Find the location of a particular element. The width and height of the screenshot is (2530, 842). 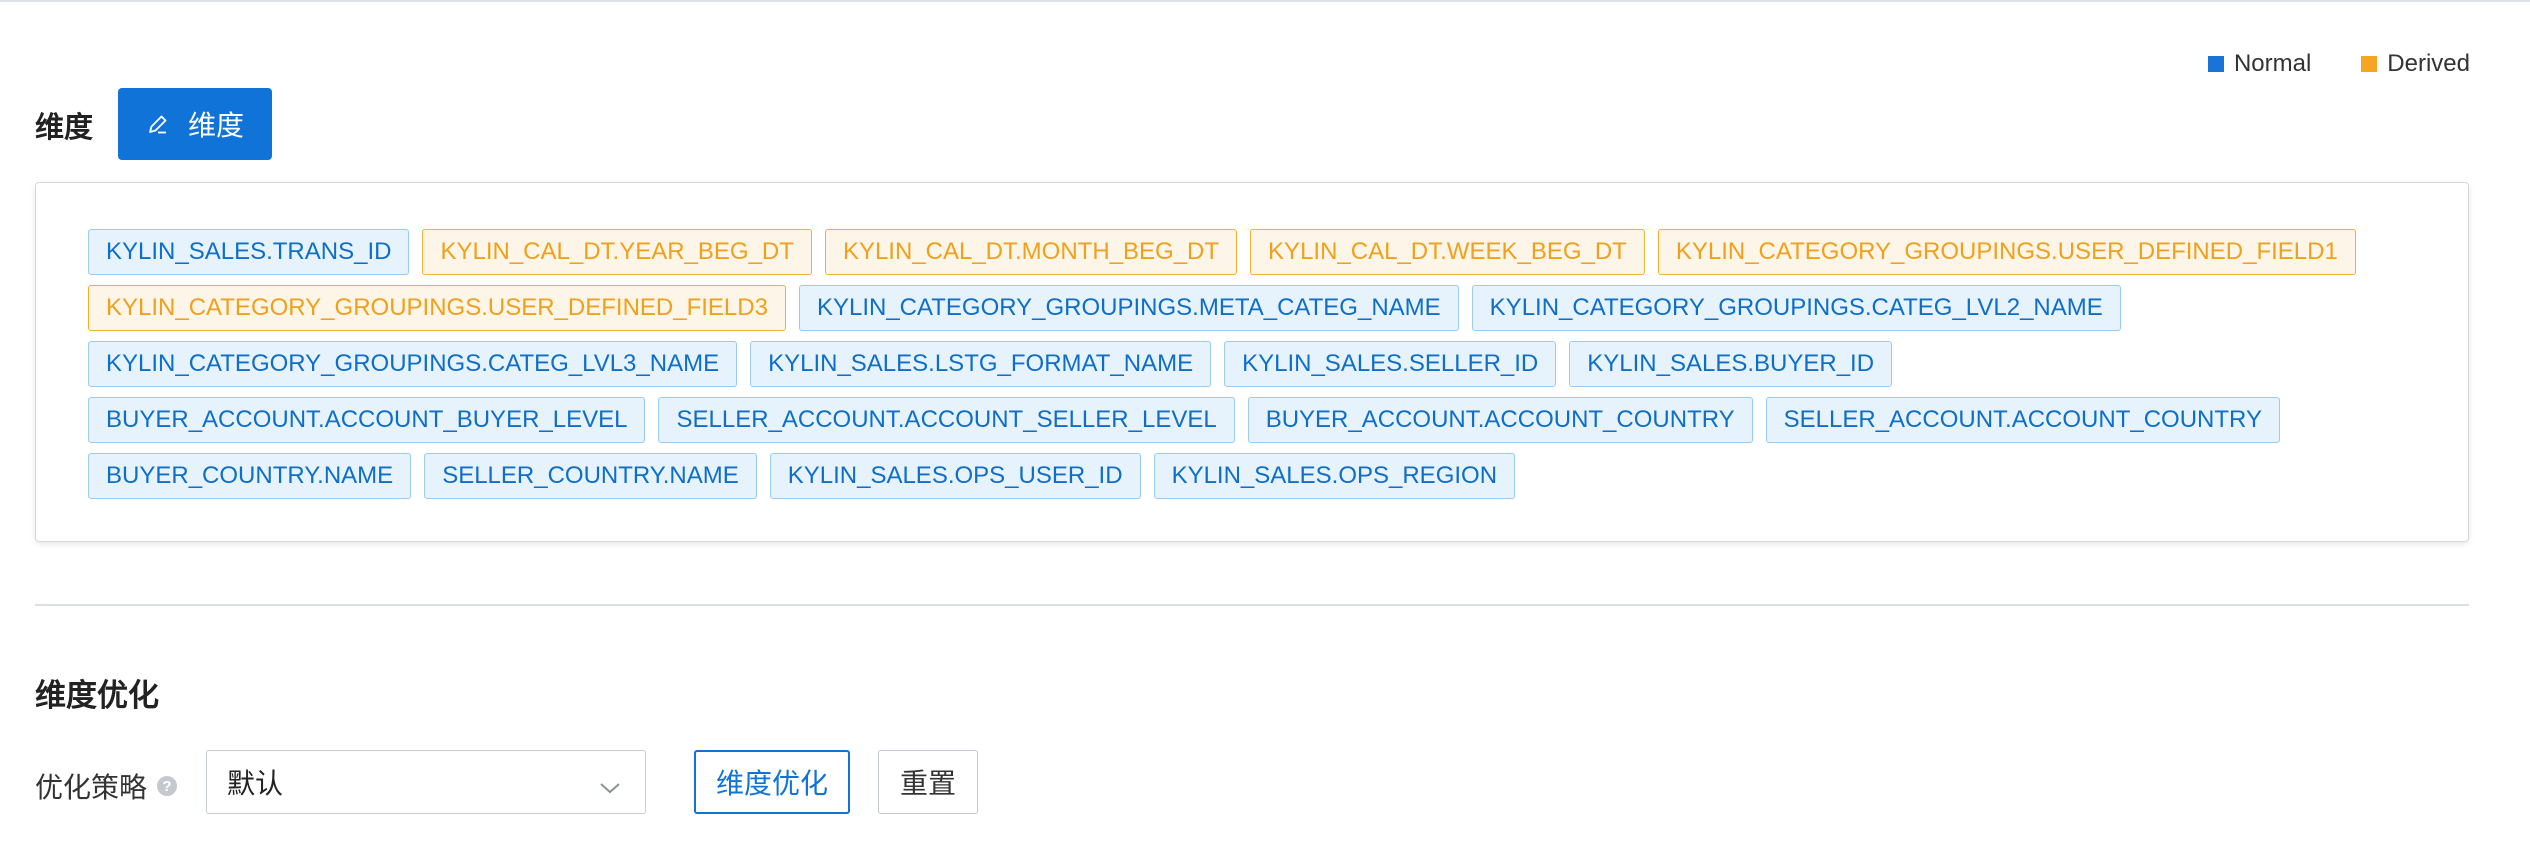

dimensions-title: 维度 is located at coordinates (64, 128).